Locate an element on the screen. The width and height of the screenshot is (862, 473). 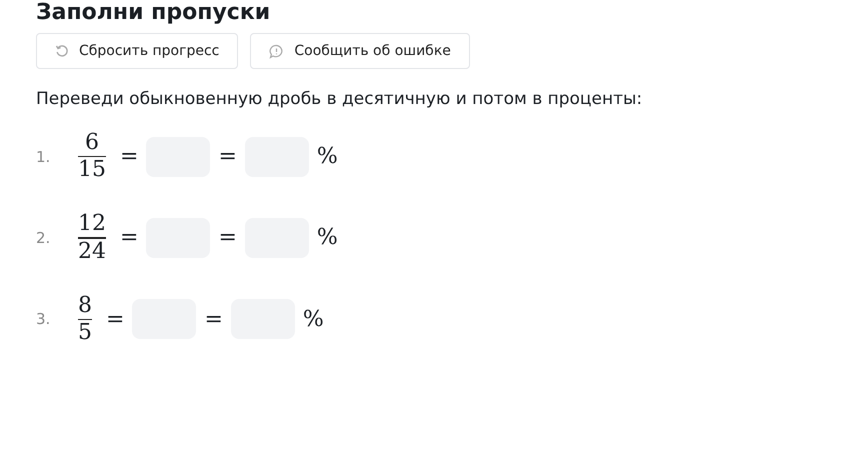
item-number: 3. is located at coordinates (44, 319).